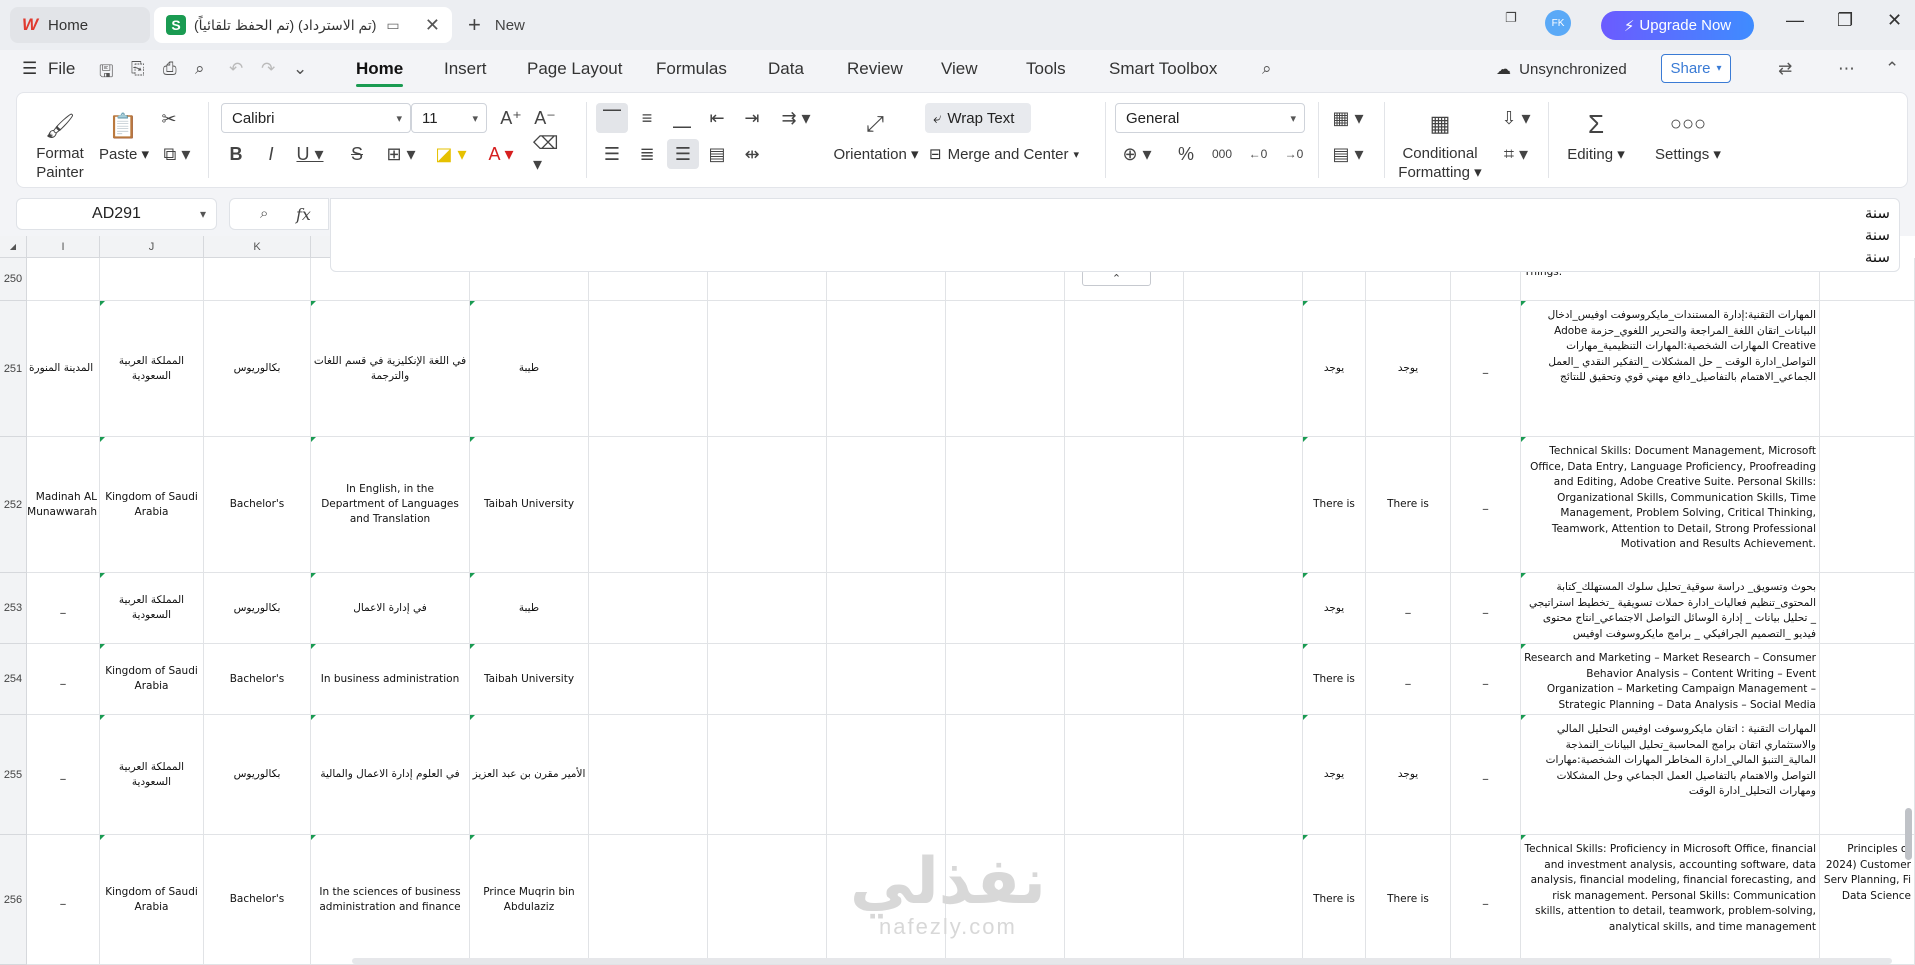 The width and height of the screenshot is (1915, 965). What do you see at coordinates (752, 118) in the screenshot?
I see `increase-indent-icon: ⇥` at bounding box center [752, 118].